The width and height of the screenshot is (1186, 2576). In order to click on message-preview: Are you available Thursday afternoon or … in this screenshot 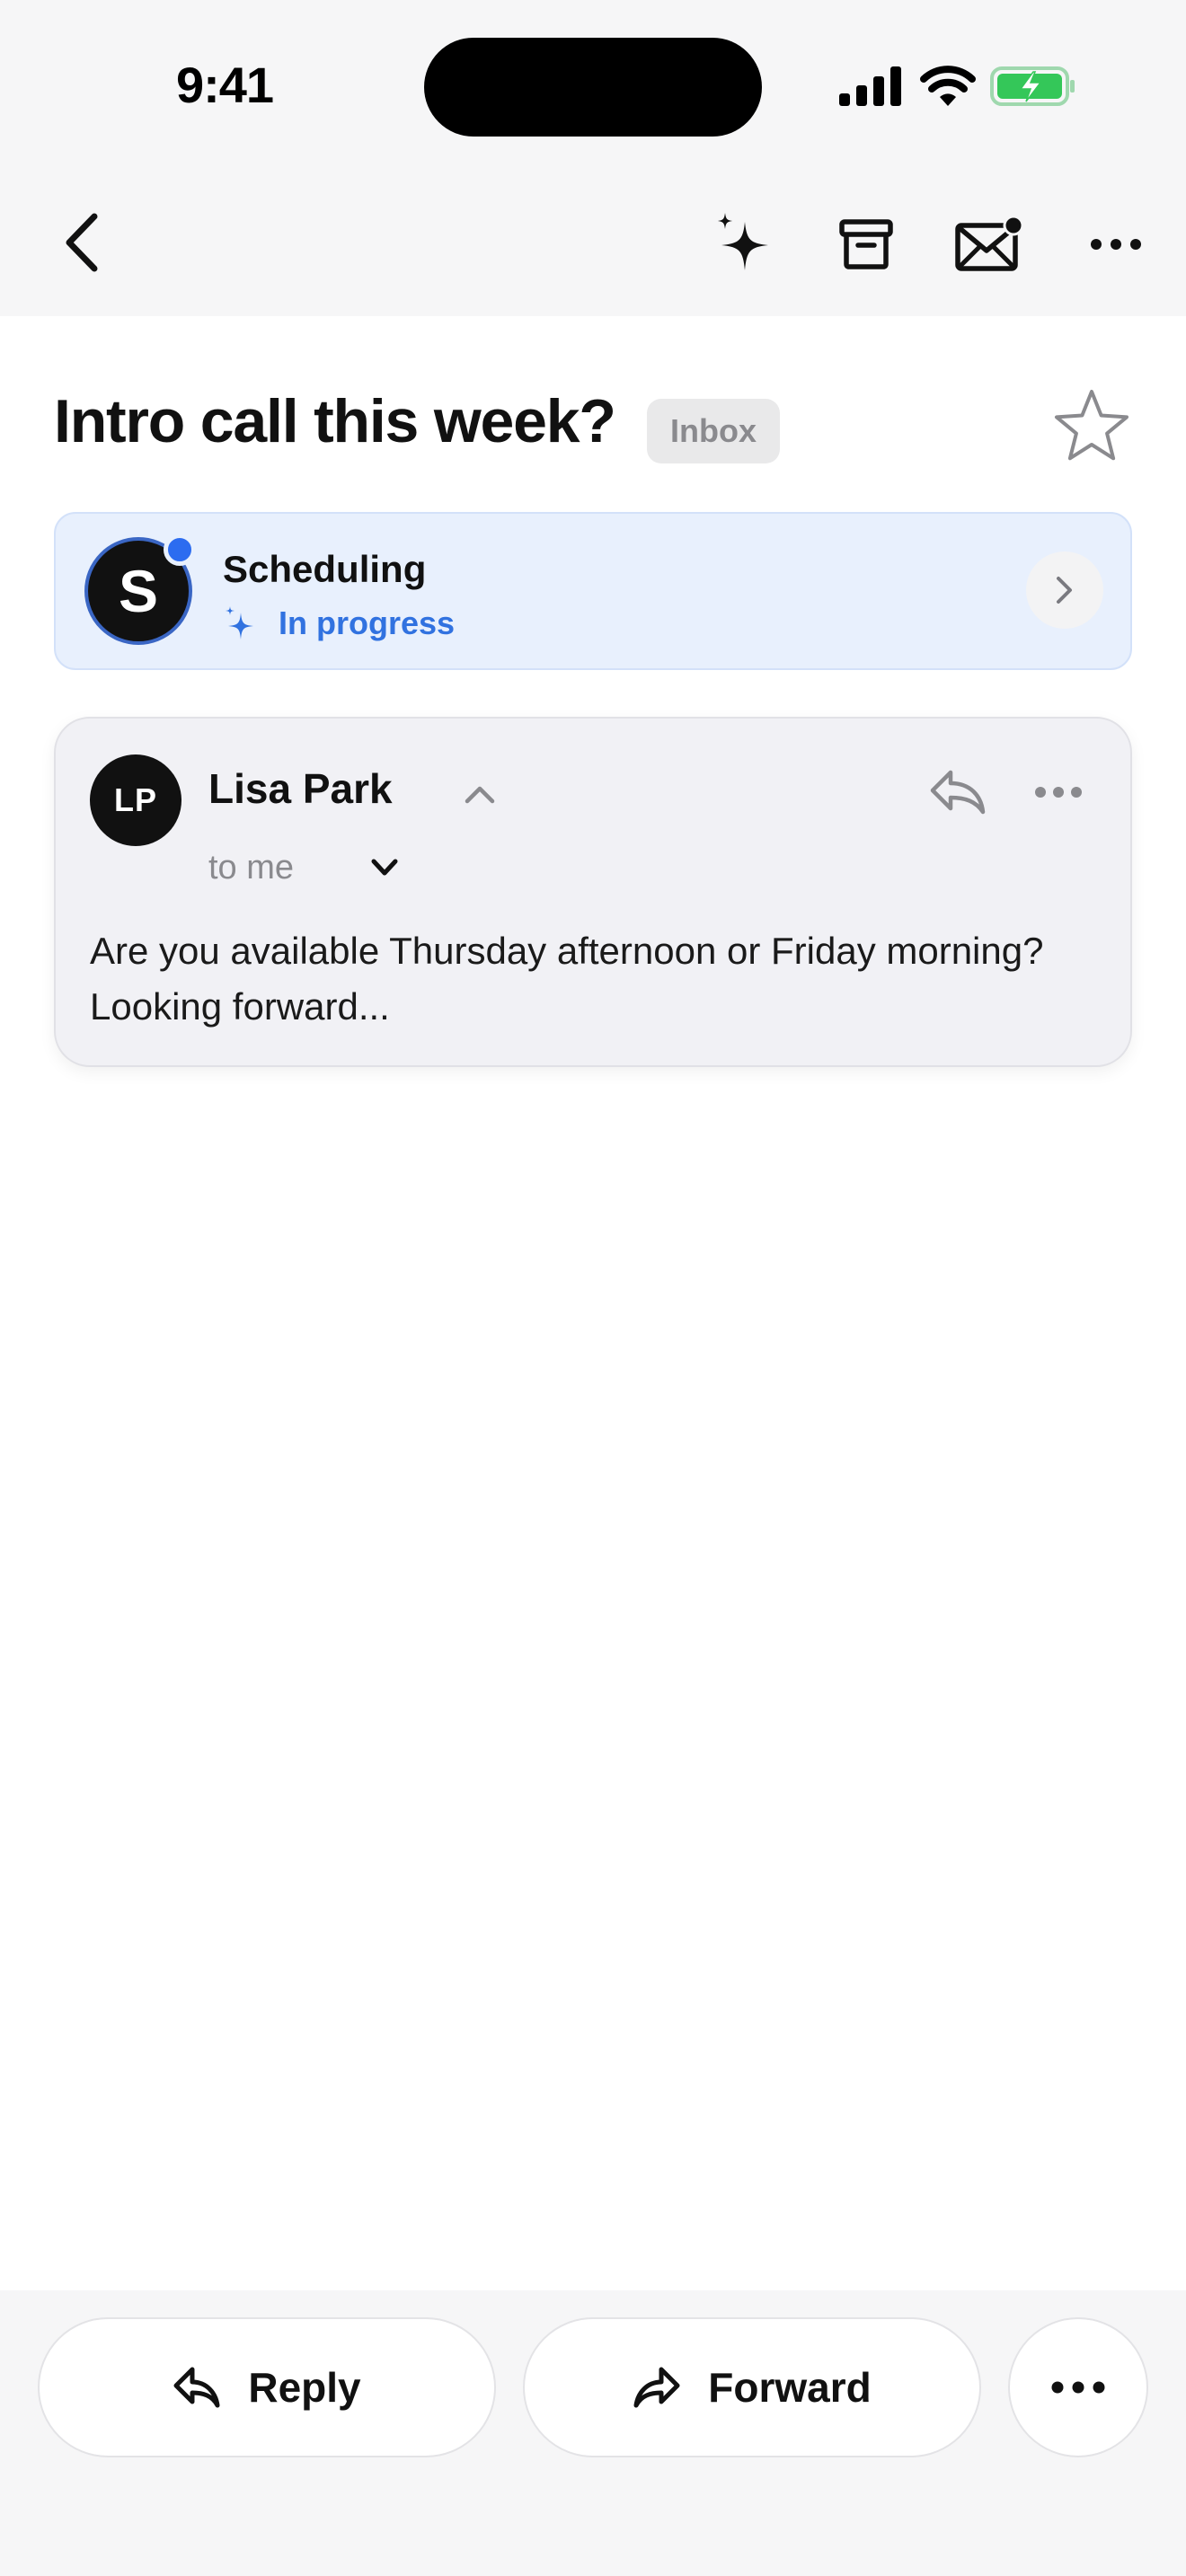, I will do `click(567, 979)`.